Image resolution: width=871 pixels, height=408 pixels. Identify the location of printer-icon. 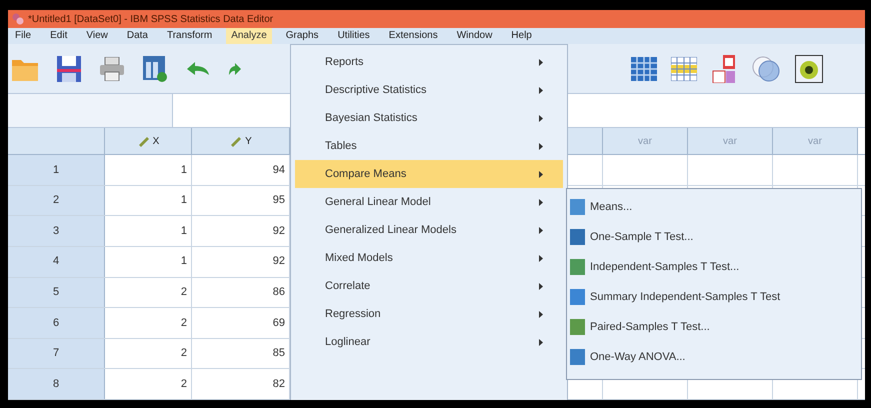
(112, 68).